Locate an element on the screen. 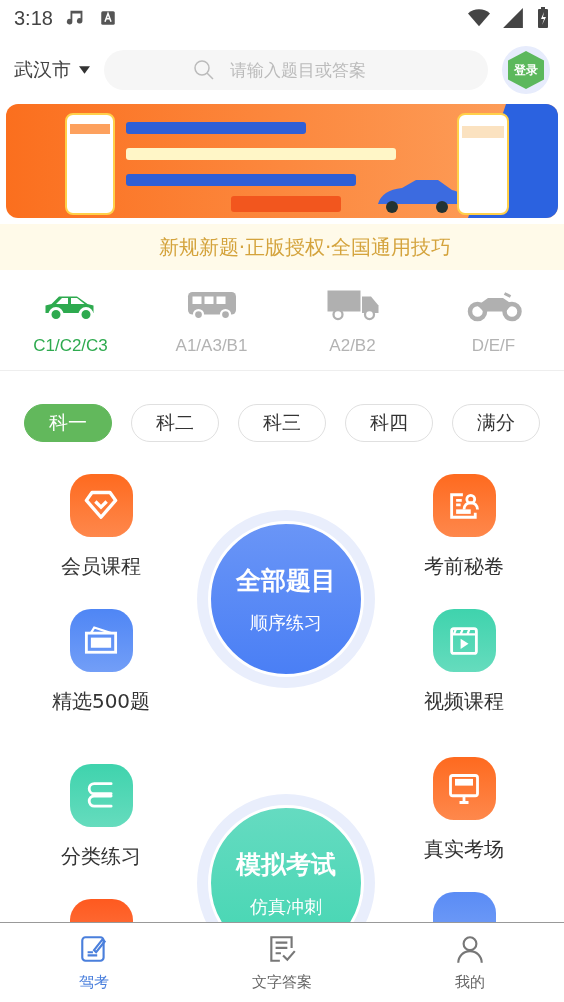 The image size is (564, 1002). search-icon is located at coordinates (204, 70).